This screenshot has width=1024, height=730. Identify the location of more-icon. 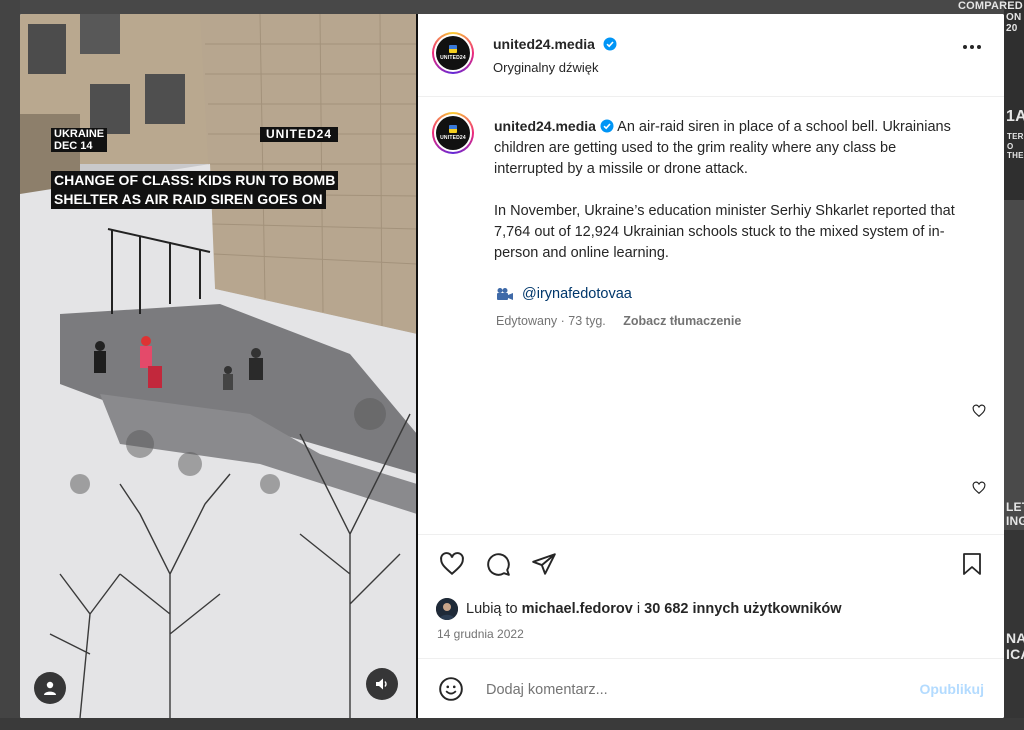
(972, 47).